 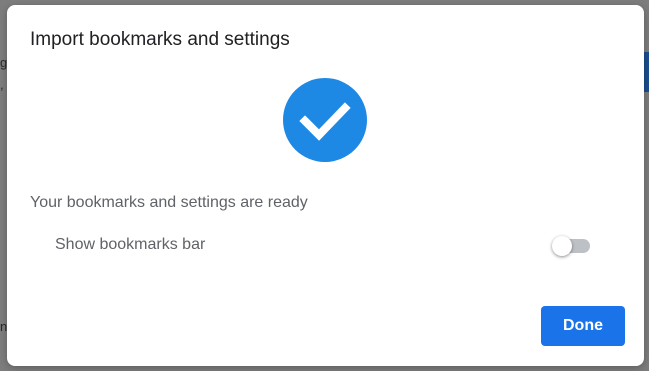 What do you see at coordinates (169, 202) in the screenshot?
I see `status-message: Your bookmarks and settings are ready` at bounding box center [169, 202].